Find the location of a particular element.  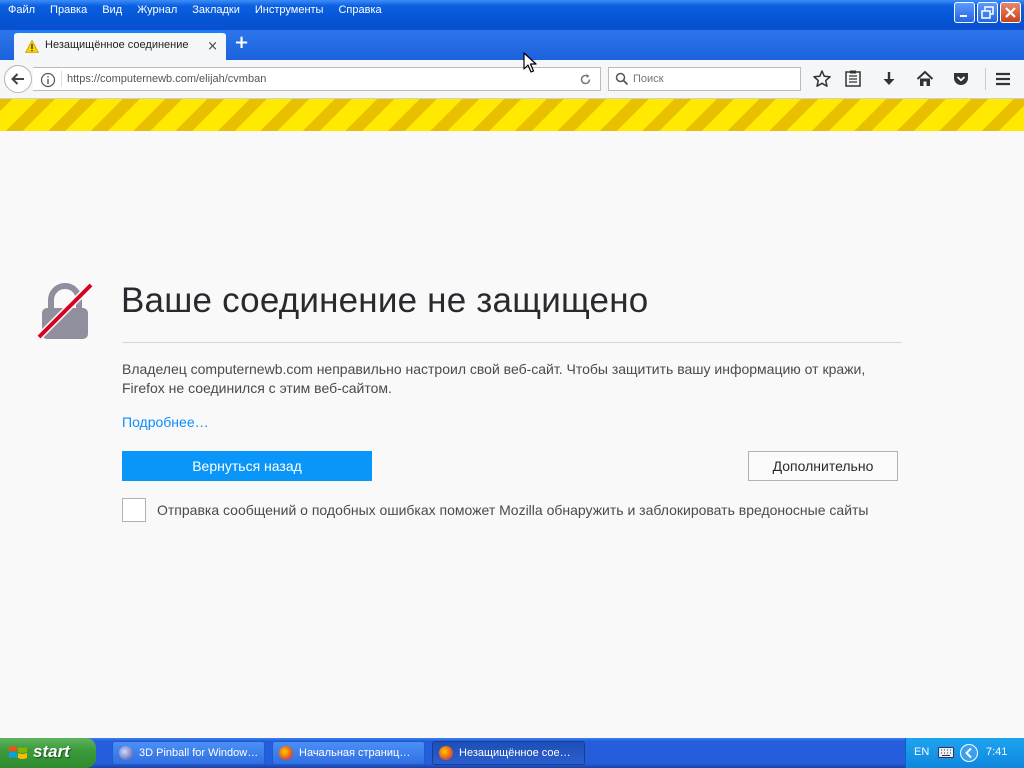

tab-insecure-connection: Незащищённое соединение × is located at coordinates (120, 45).